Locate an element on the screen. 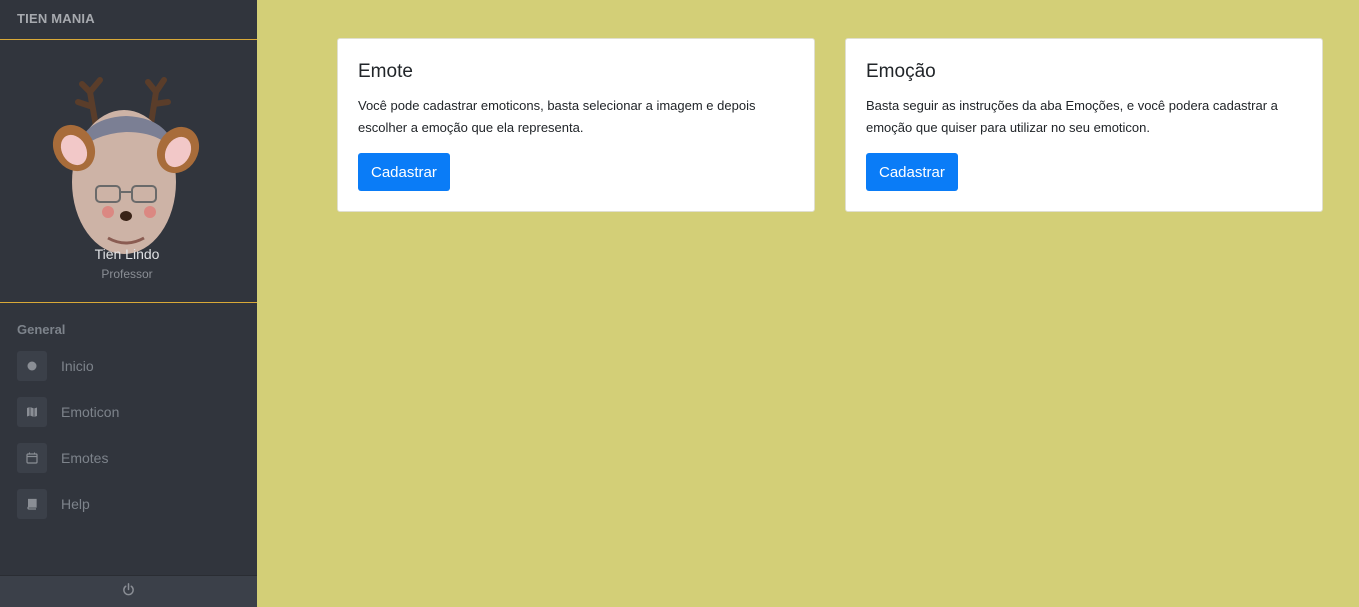 The height and width of the screenshot is (607, 1359). map-icon is located at coordinates (32, 412).